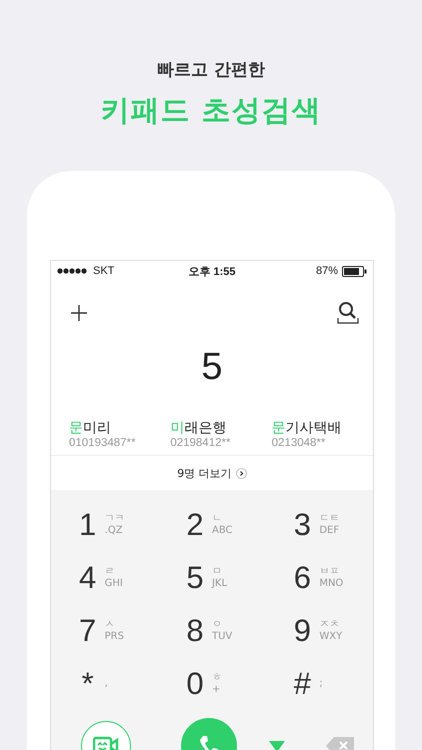 This screenshot has width=422, height=750. Describe the element at coordinates (106, 743) in the screenshot. I see `video-face-icon` at that location.